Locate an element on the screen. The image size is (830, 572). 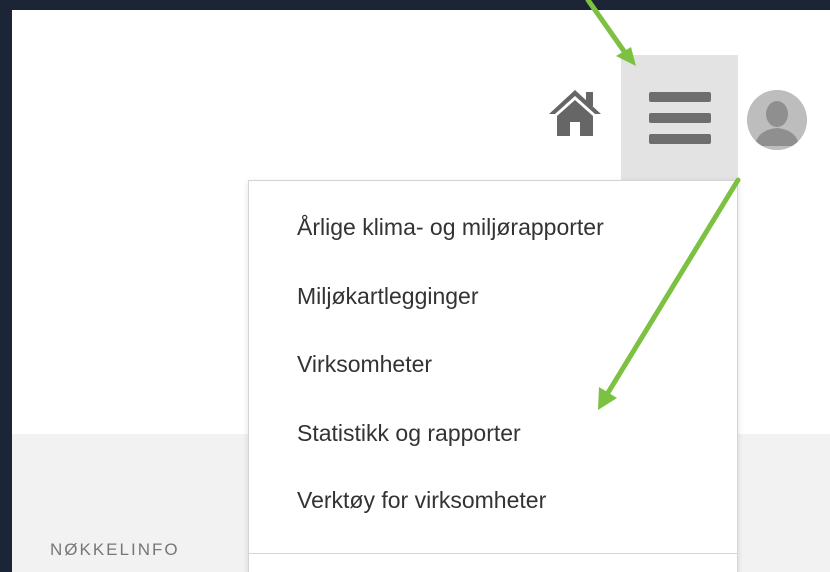
menu-item-verktoy-virksomheter: Verktøy for virksomheter is located at coordinates (421, 500).